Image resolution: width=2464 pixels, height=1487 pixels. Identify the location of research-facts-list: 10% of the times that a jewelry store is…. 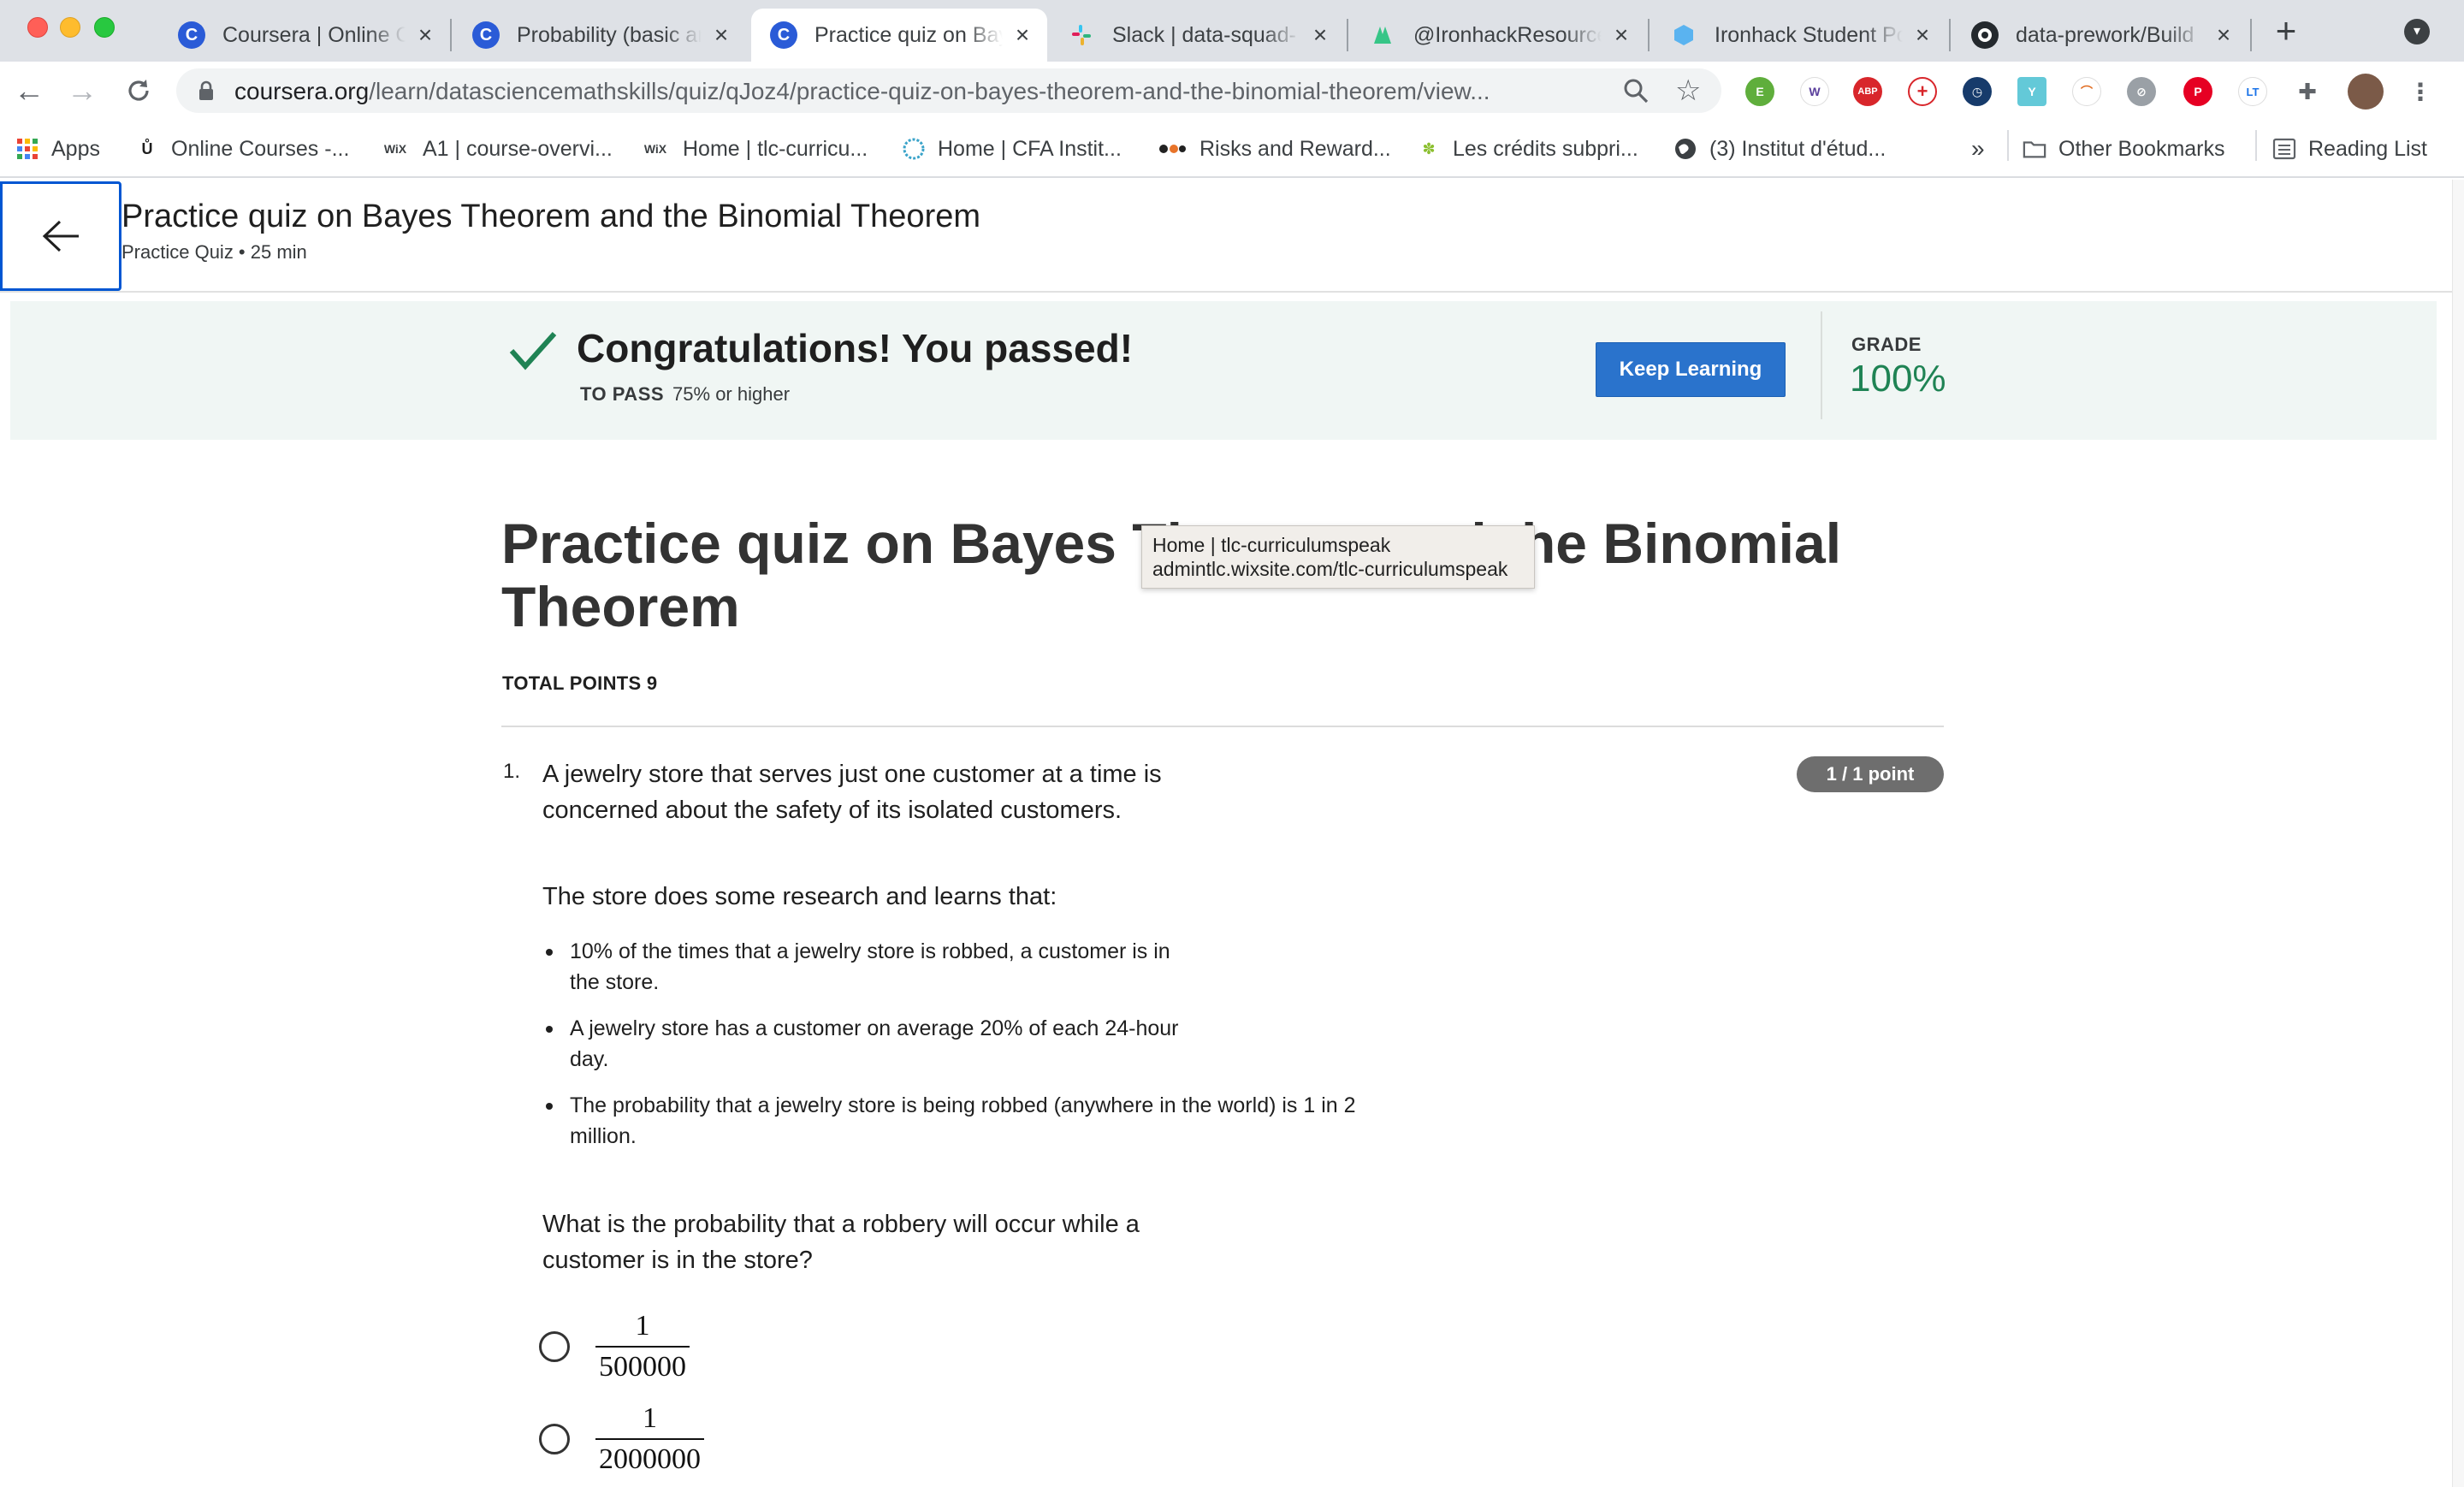
(978, 1051).